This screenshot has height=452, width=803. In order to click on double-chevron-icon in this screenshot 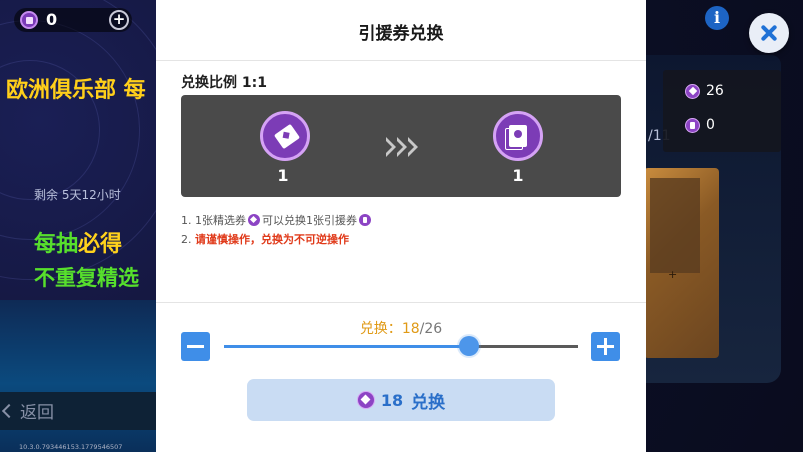, I will do `click(402, 147)`.